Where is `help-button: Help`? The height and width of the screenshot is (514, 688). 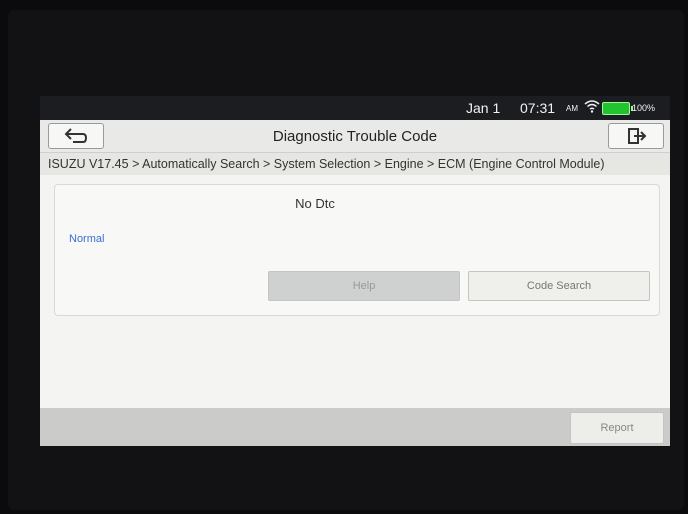
help-button: Help is located at coordinates (364, 286).